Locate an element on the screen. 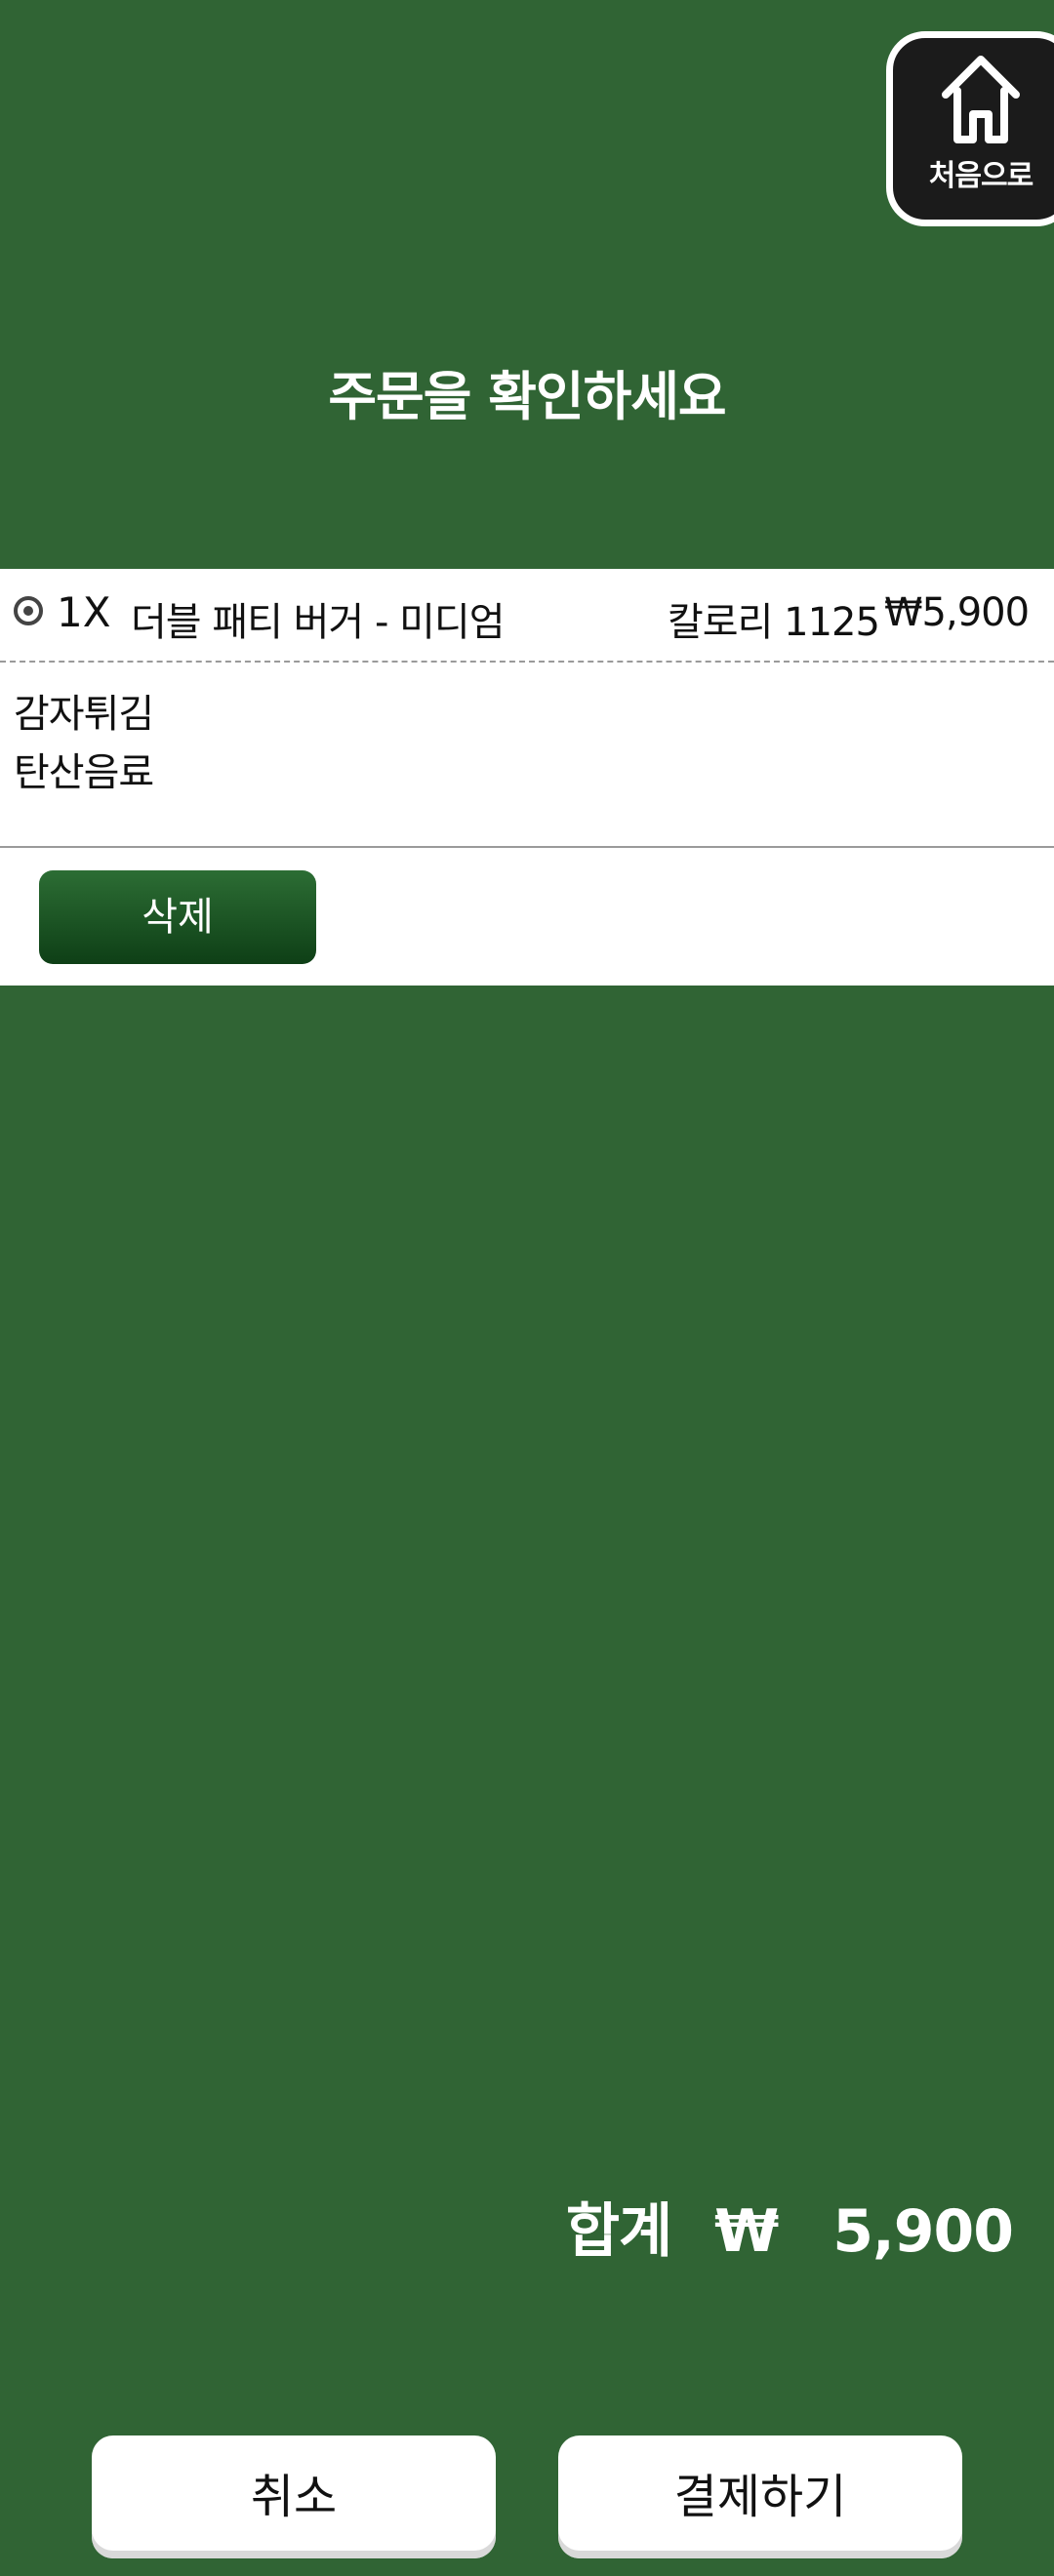 The height and width of the screenshot is (2576, 1054). home-icon is located at coordinates (981, 99).